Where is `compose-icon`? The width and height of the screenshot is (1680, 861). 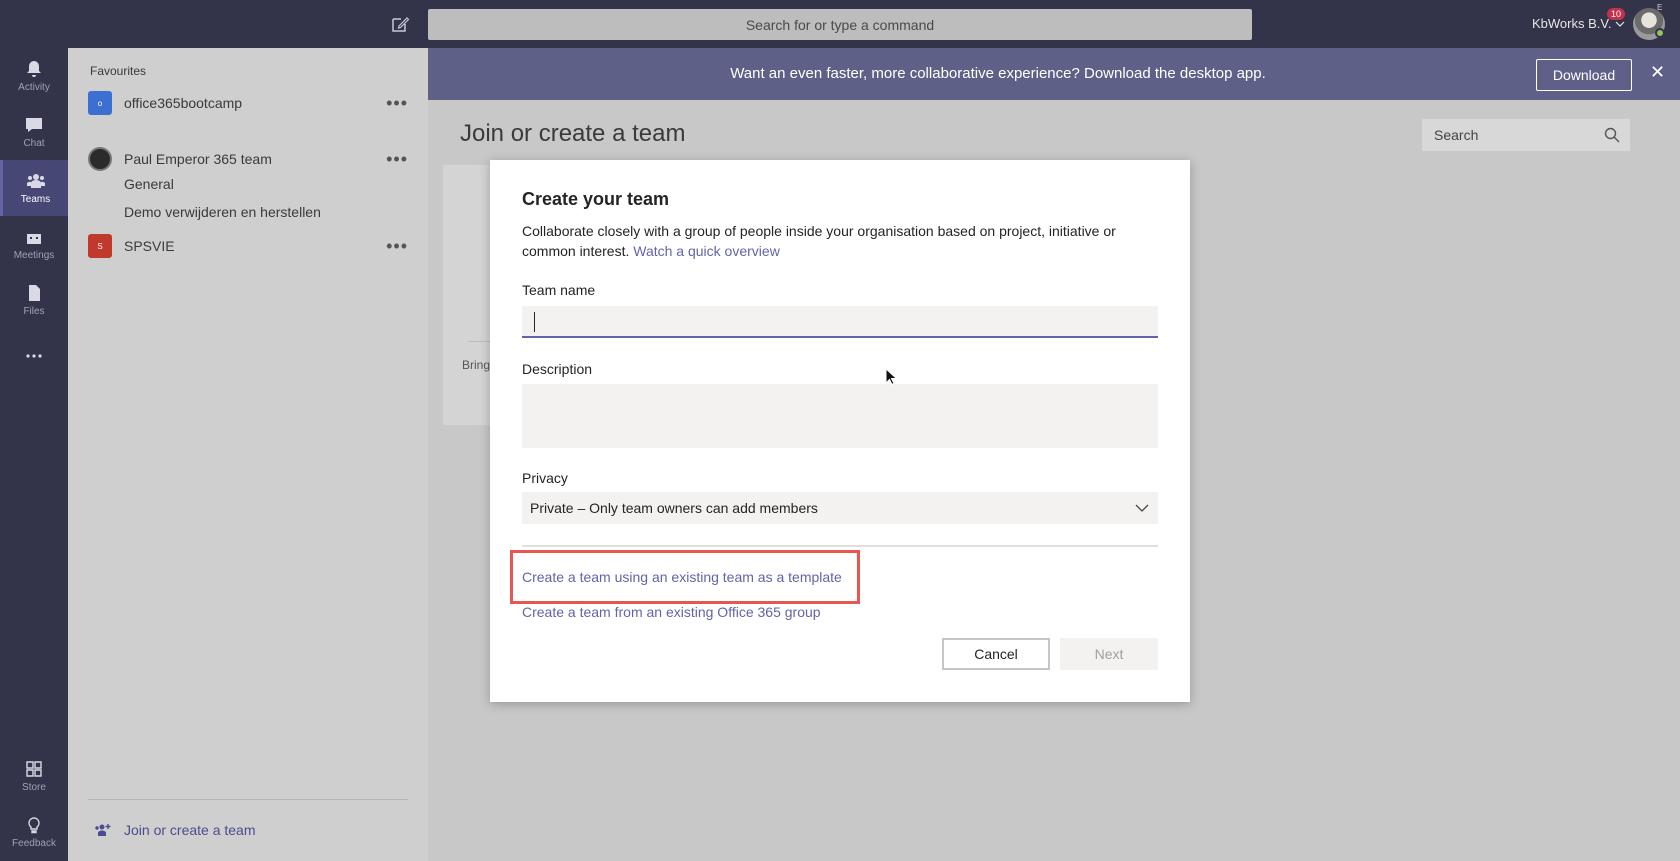 compose-icon is located at coordinates (400, 24).